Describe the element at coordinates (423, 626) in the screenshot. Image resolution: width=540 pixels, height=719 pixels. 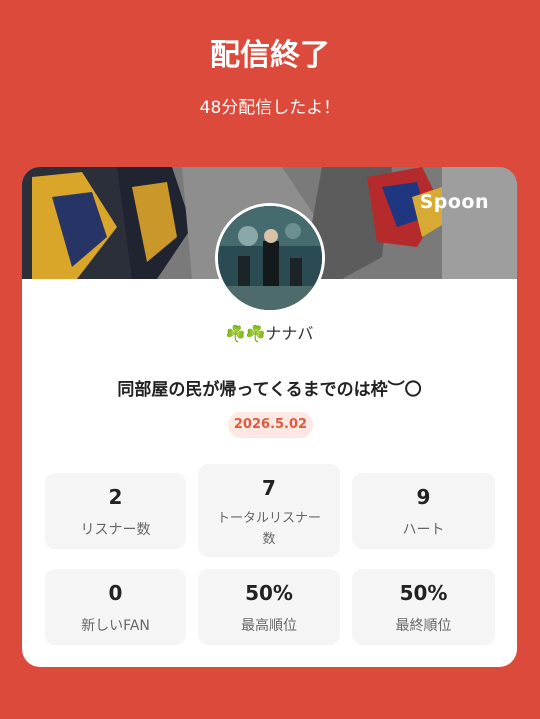
I see `stat-label: 最終順位` at that location.